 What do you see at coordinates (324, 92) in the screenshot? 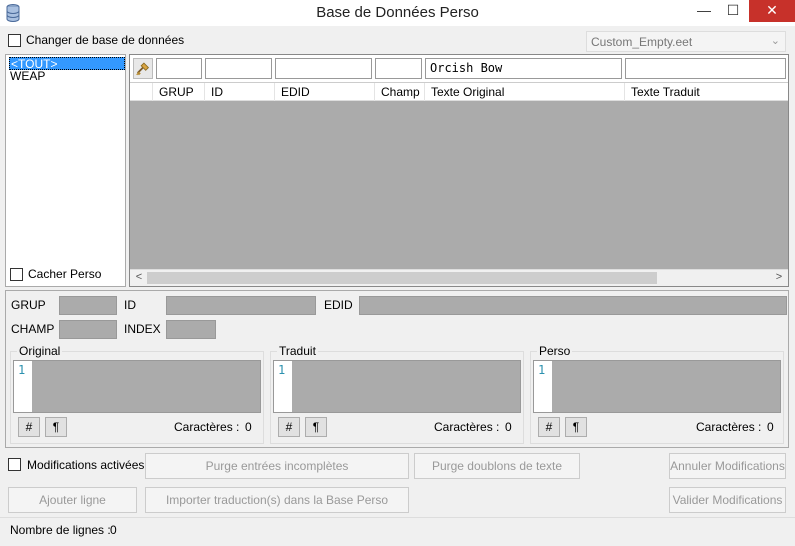
I see `col-edid: EDID` at bounding box center [324, 92].